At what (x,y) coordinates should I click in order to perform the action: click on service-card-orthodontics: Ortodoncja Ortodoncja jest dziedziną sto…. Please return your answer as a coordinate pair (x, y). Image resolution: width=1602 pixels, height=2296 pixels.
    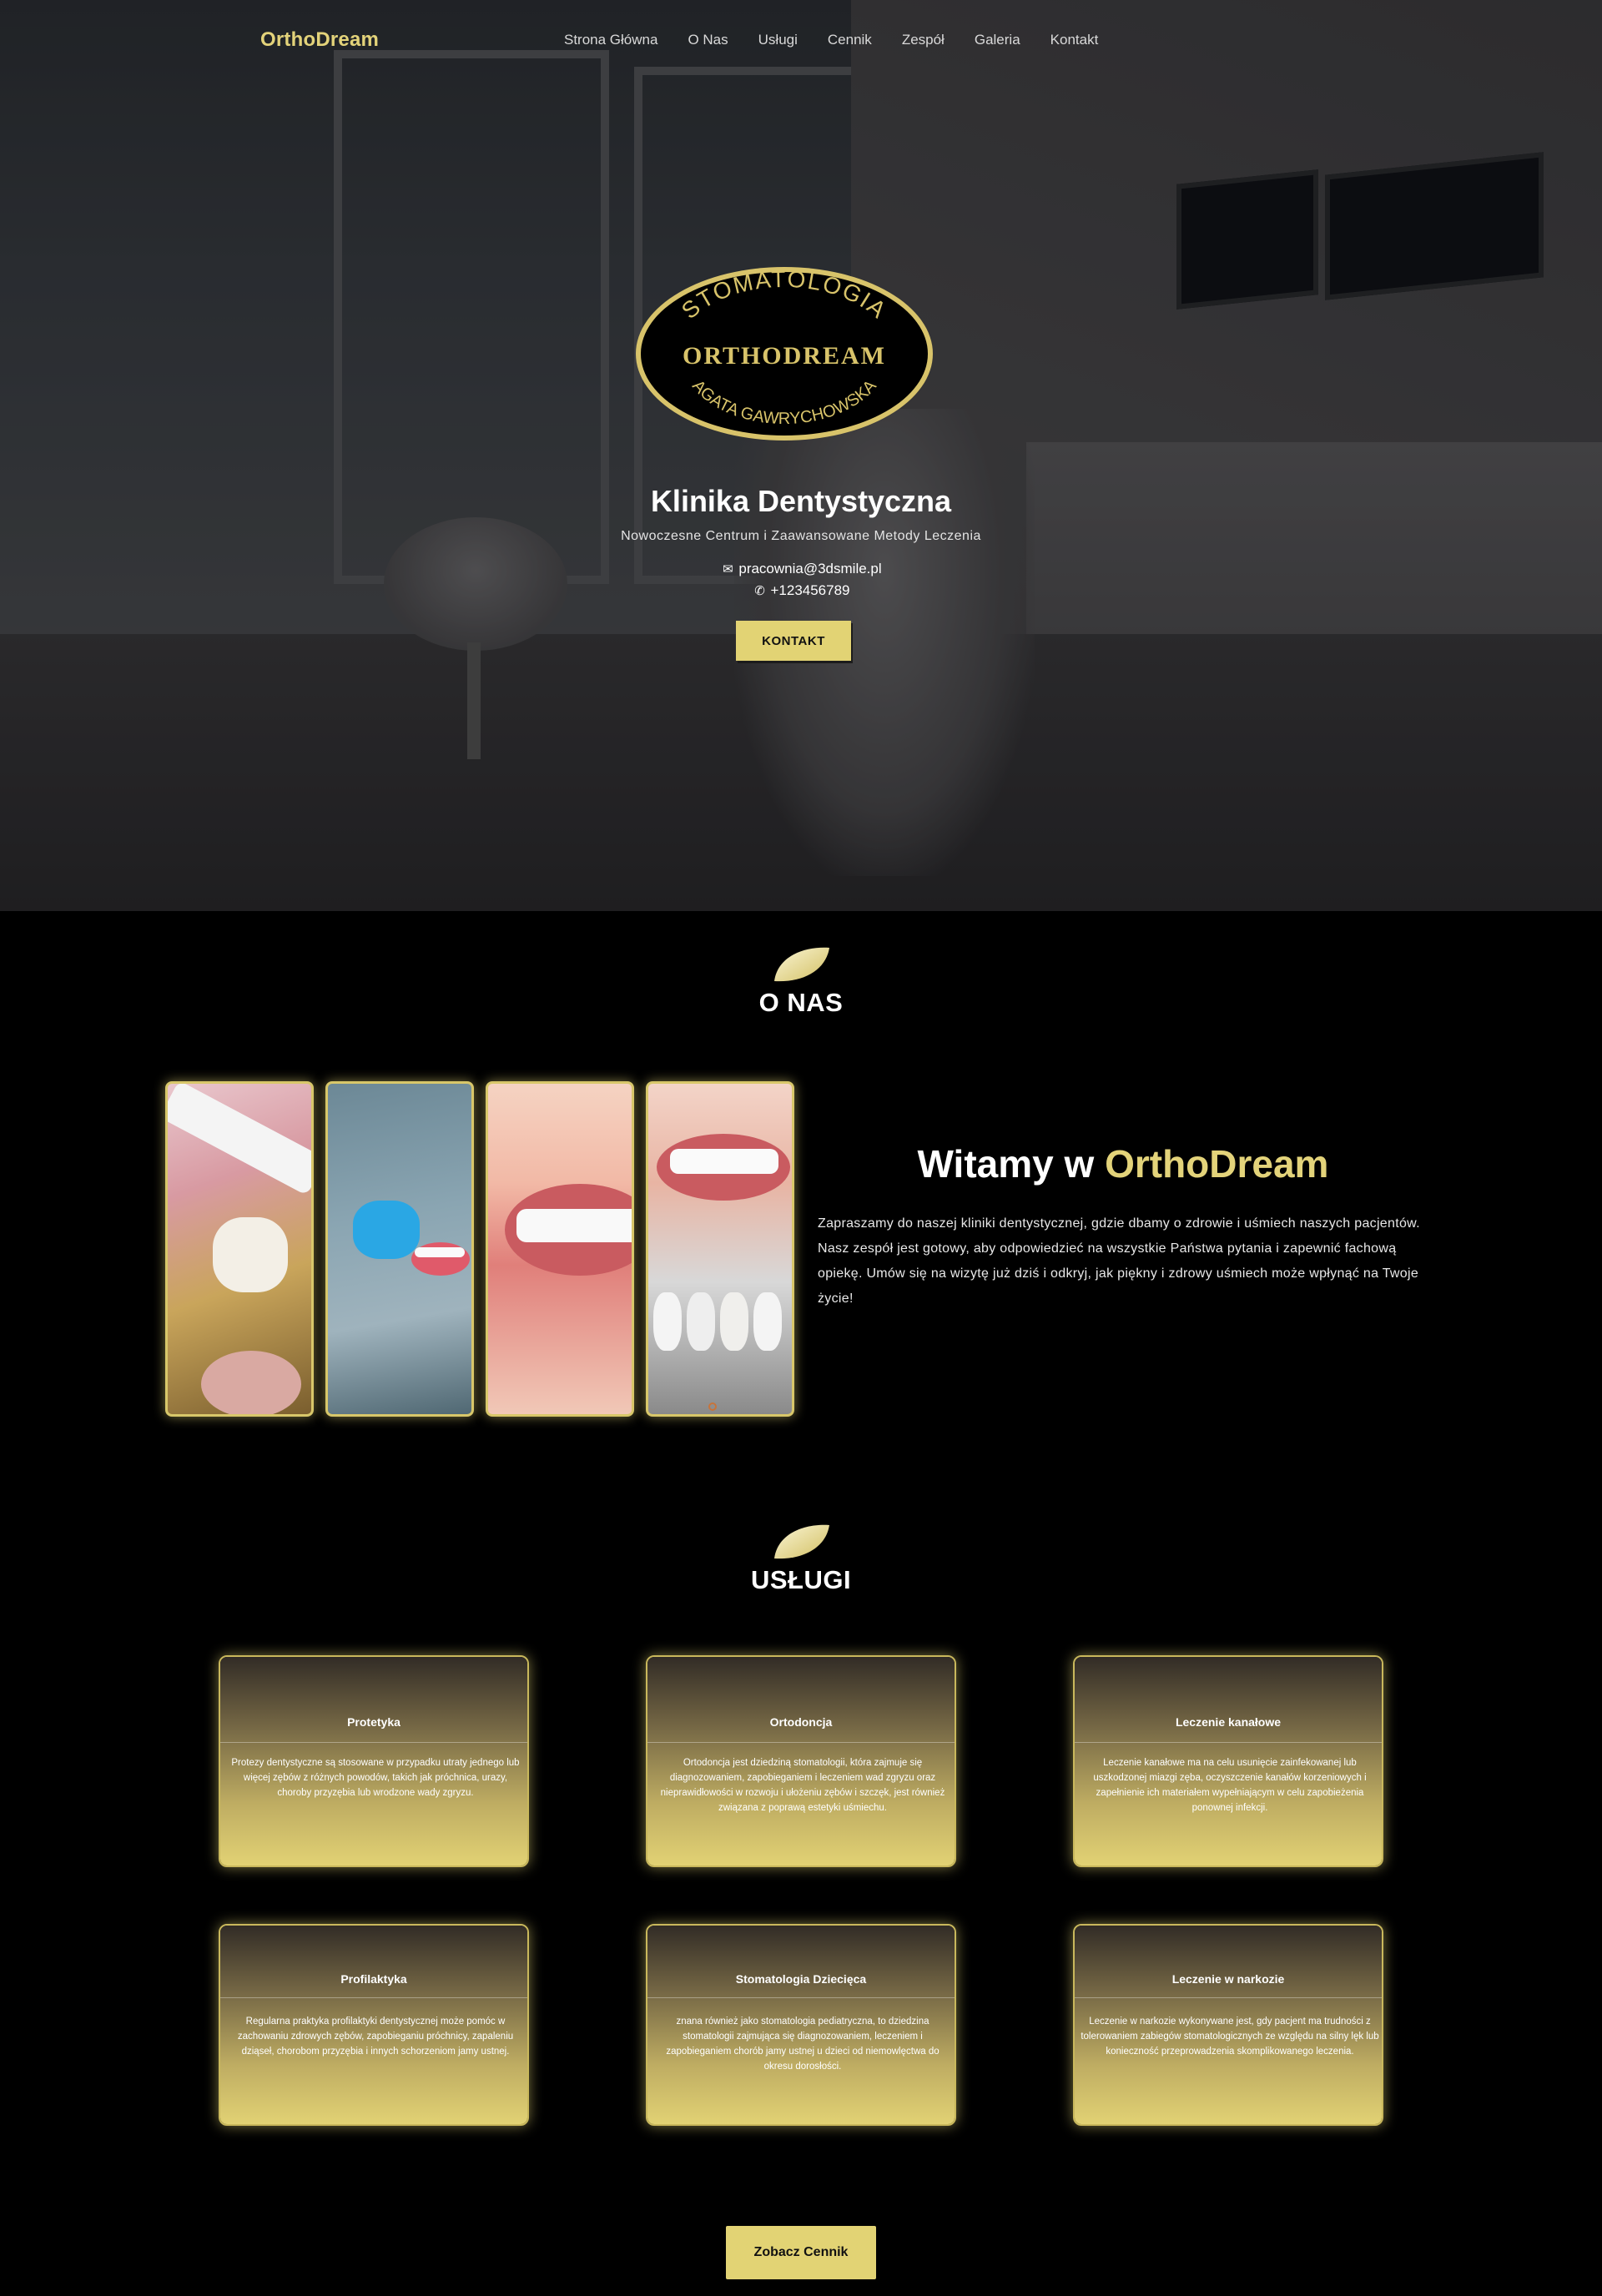
    Looking at the image, I should click on (801, 1761).